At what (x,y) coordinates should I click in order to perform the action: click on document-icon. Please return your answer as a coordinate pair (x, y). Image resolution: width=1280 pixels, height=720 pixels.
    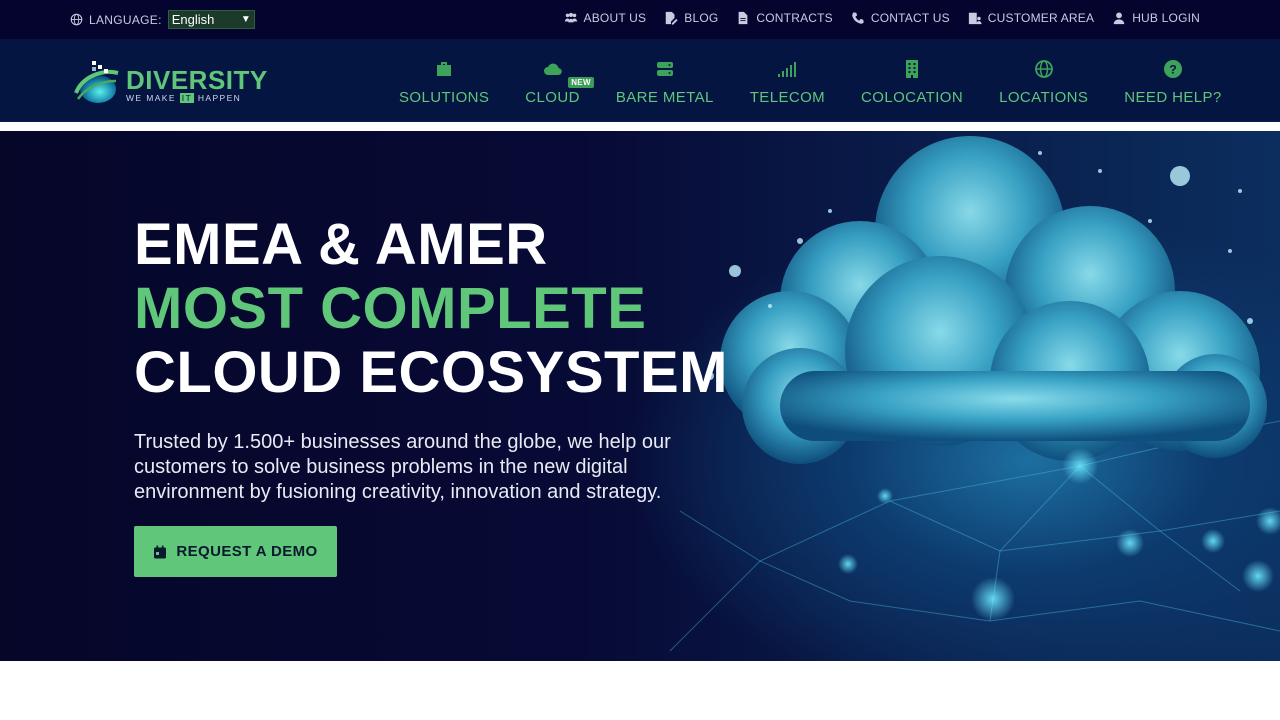
    Looking at the image, I should click on (743, 18).